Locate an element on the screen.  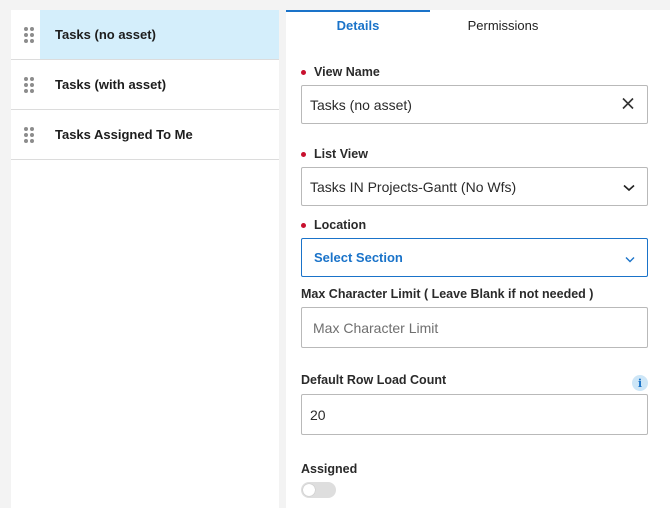
location-label-text: Location is located at coordinates (340, 225).